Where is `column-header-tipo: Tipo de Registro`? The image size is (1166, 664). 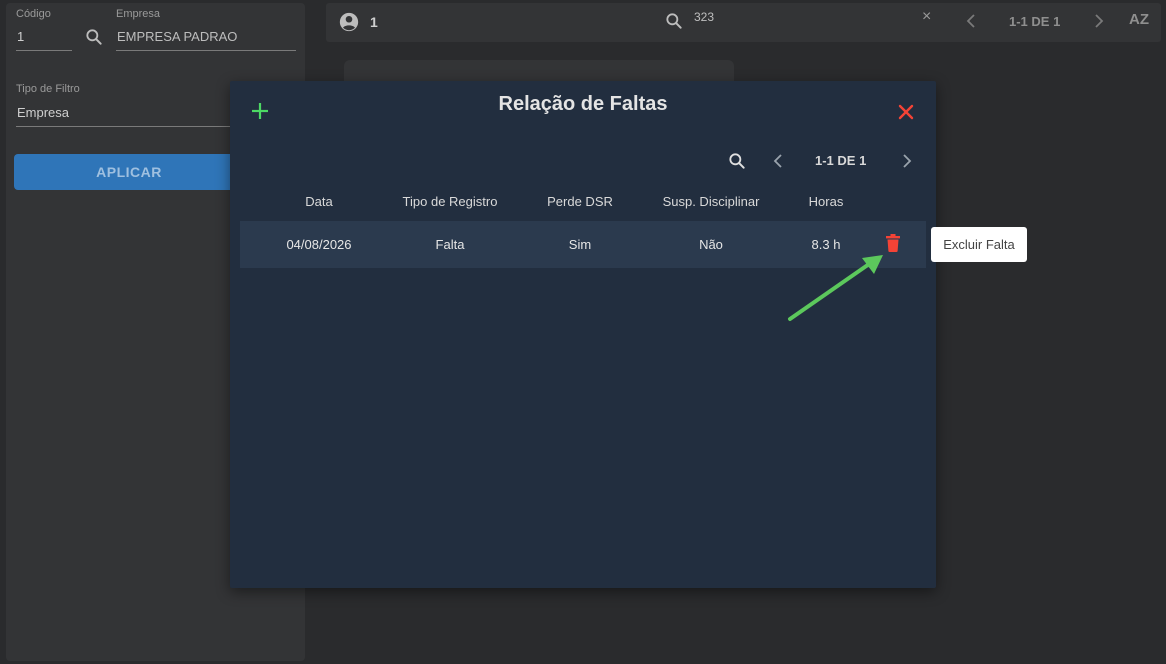 column-header-tipo: Tipo de Registro is located at coordinates (450, 201).